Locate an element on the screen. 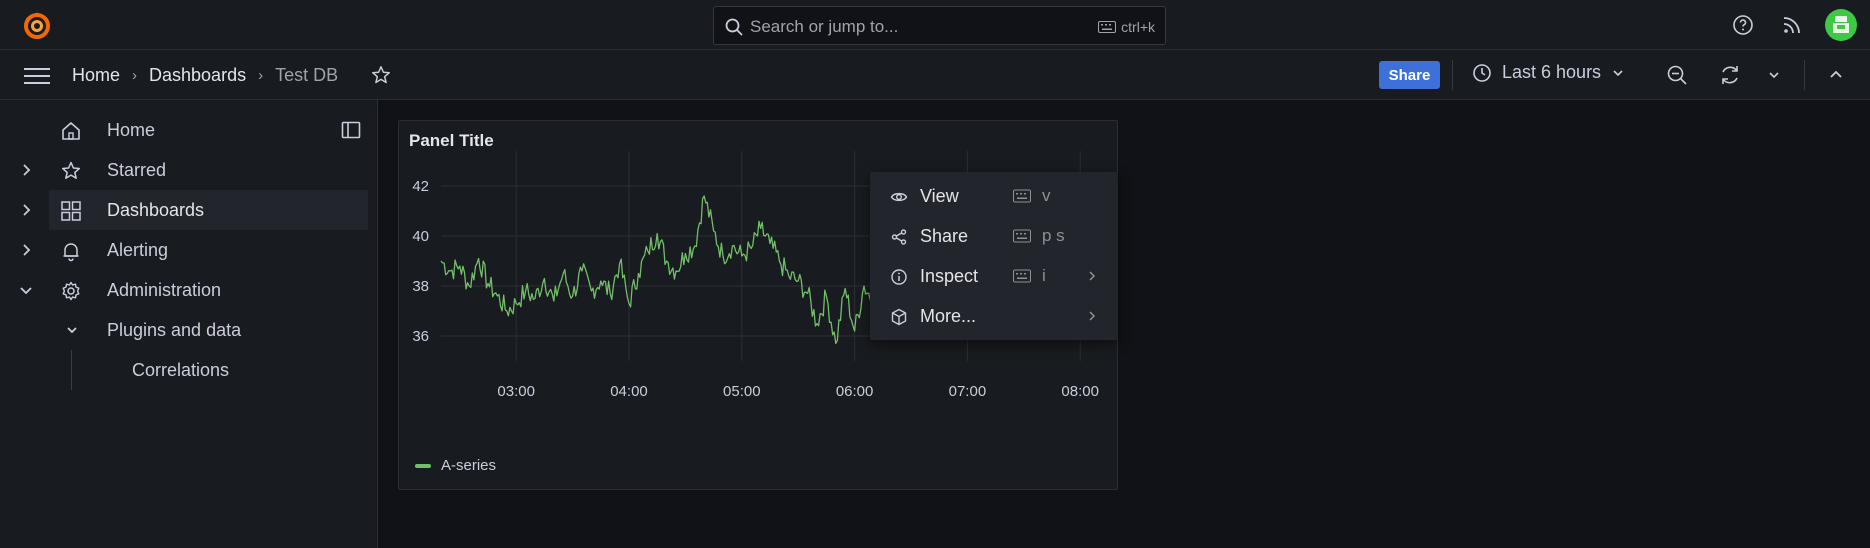  menu-item-view: View v is located at coordinates (994, 196).